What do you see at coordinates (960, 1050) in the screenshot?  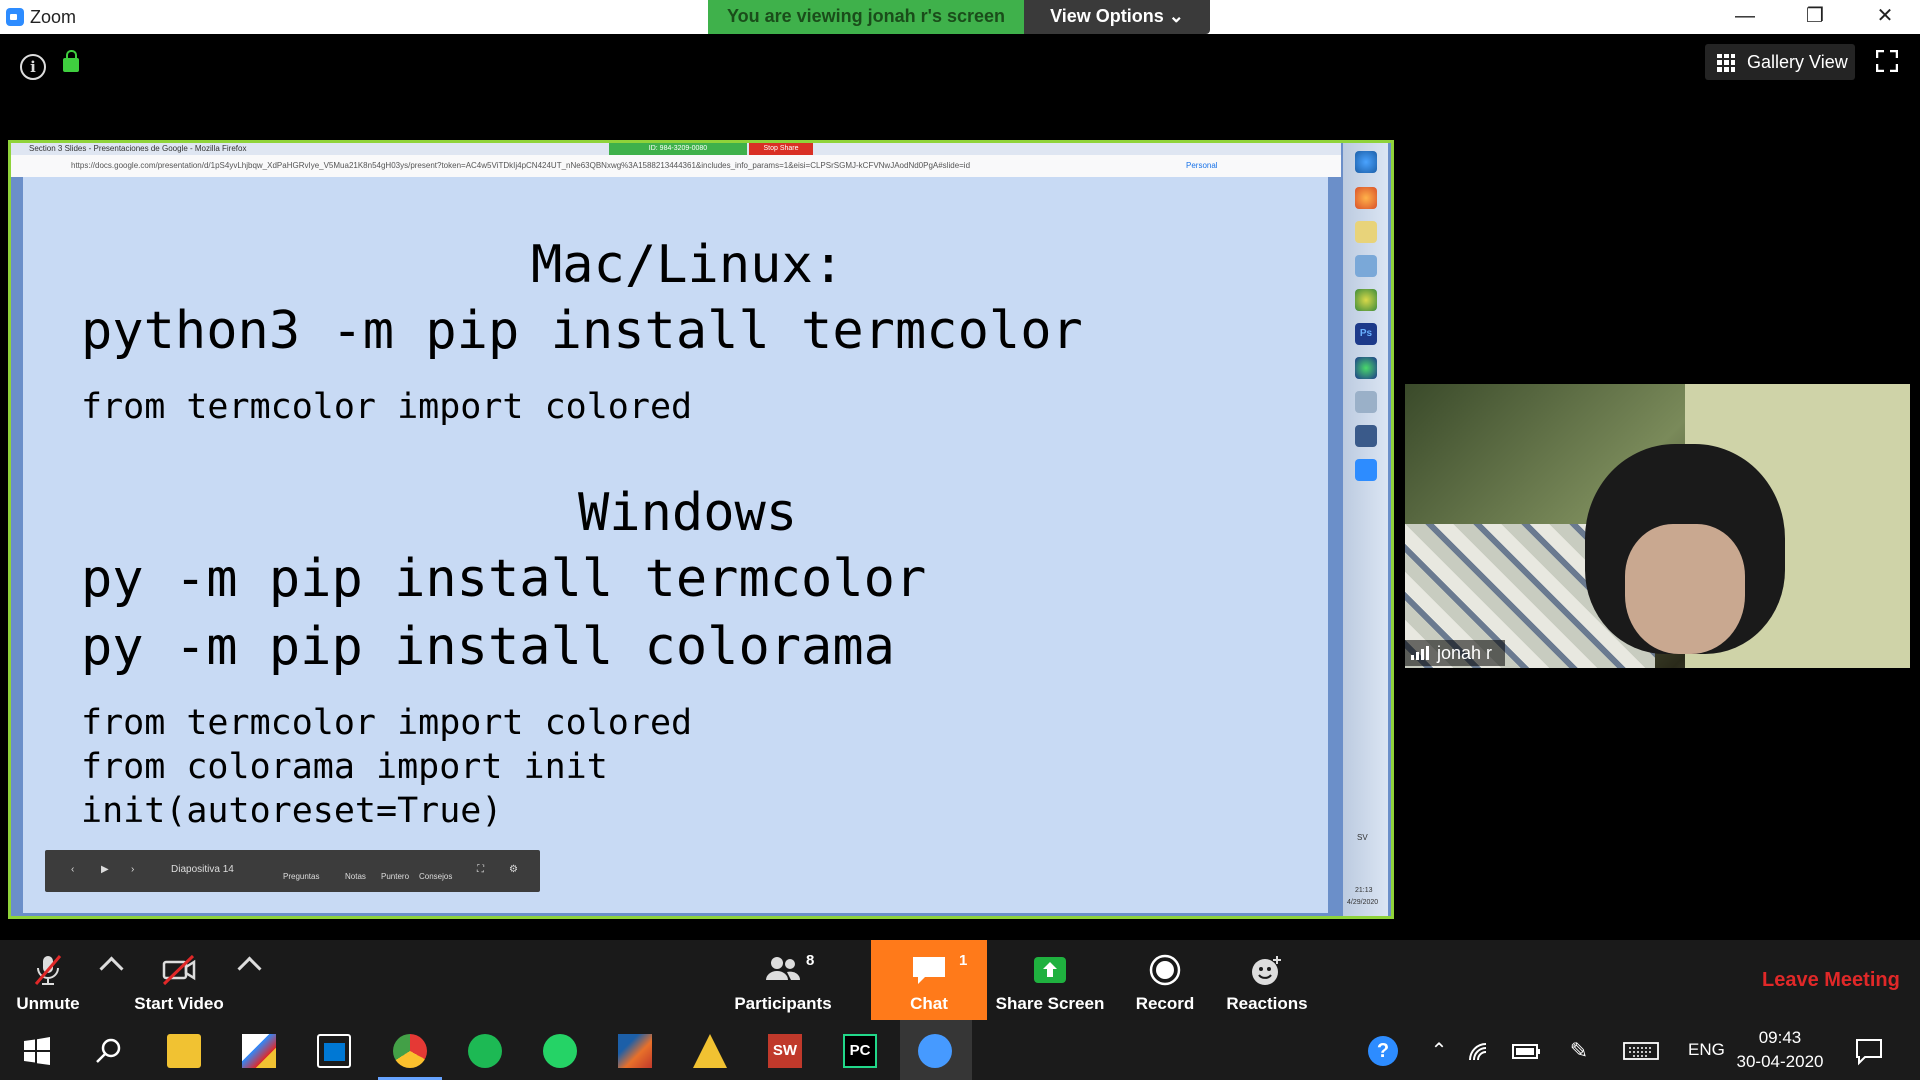 I see `windows-taskbar: SW PC ? ⌃ ✎` at bounding box center [960, 1050].